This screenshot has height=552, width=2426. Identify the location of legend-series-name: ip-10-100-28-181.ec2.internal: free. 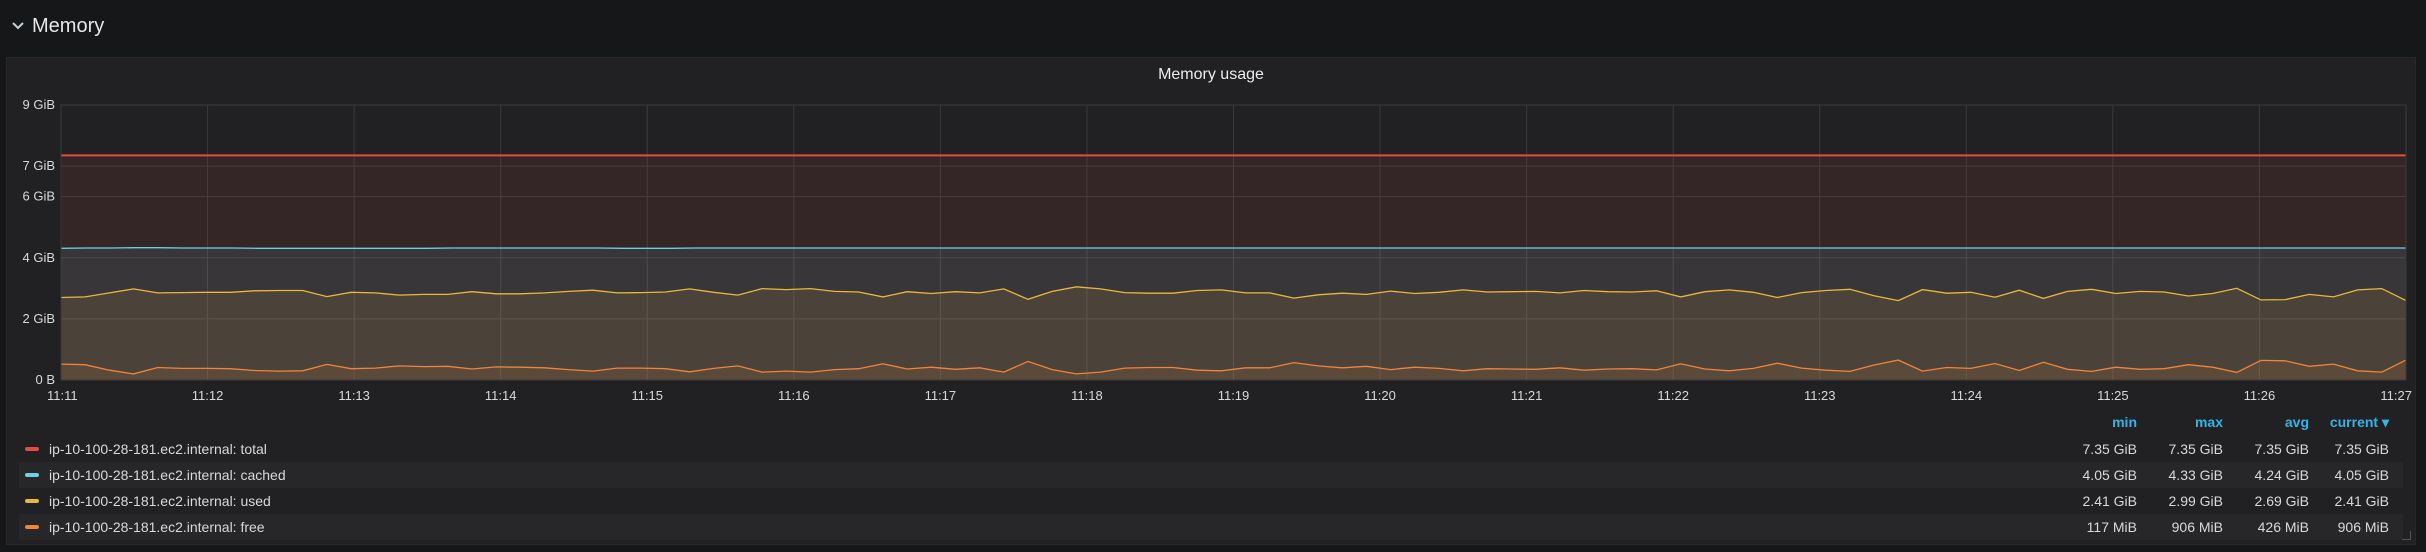
(157, 527).